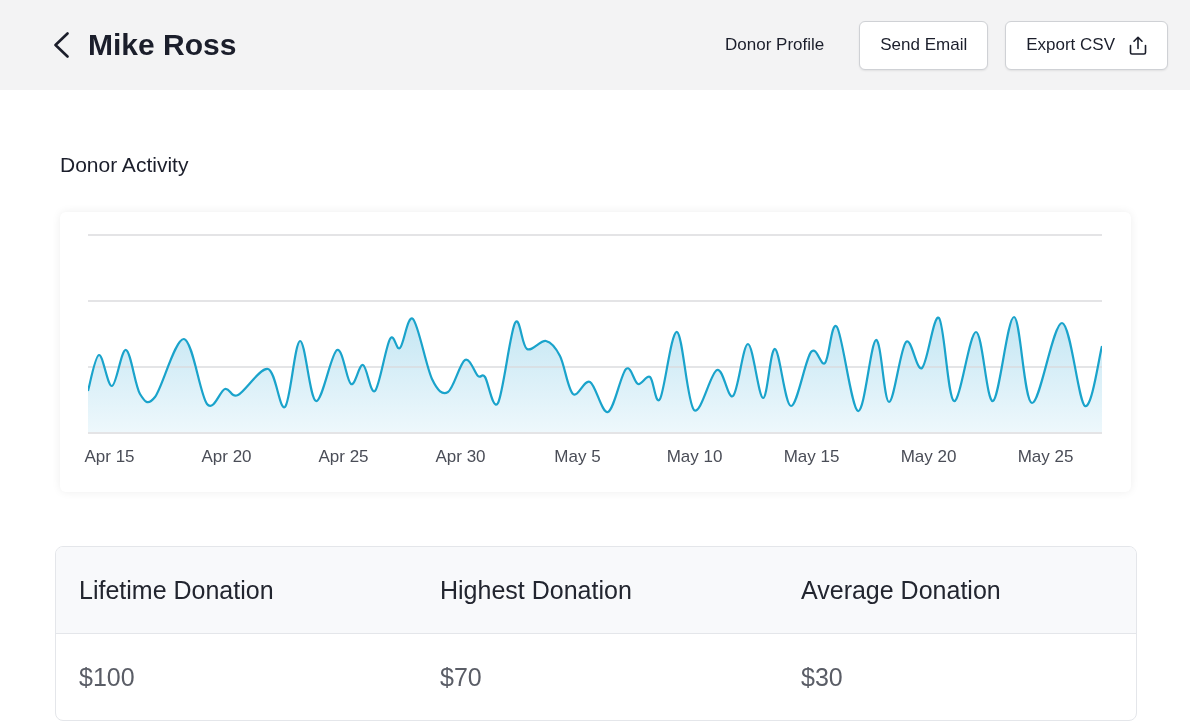  Describe the element at coordinates (577, 457) in the screenshot. I see `axis-label: May 5` at that location.